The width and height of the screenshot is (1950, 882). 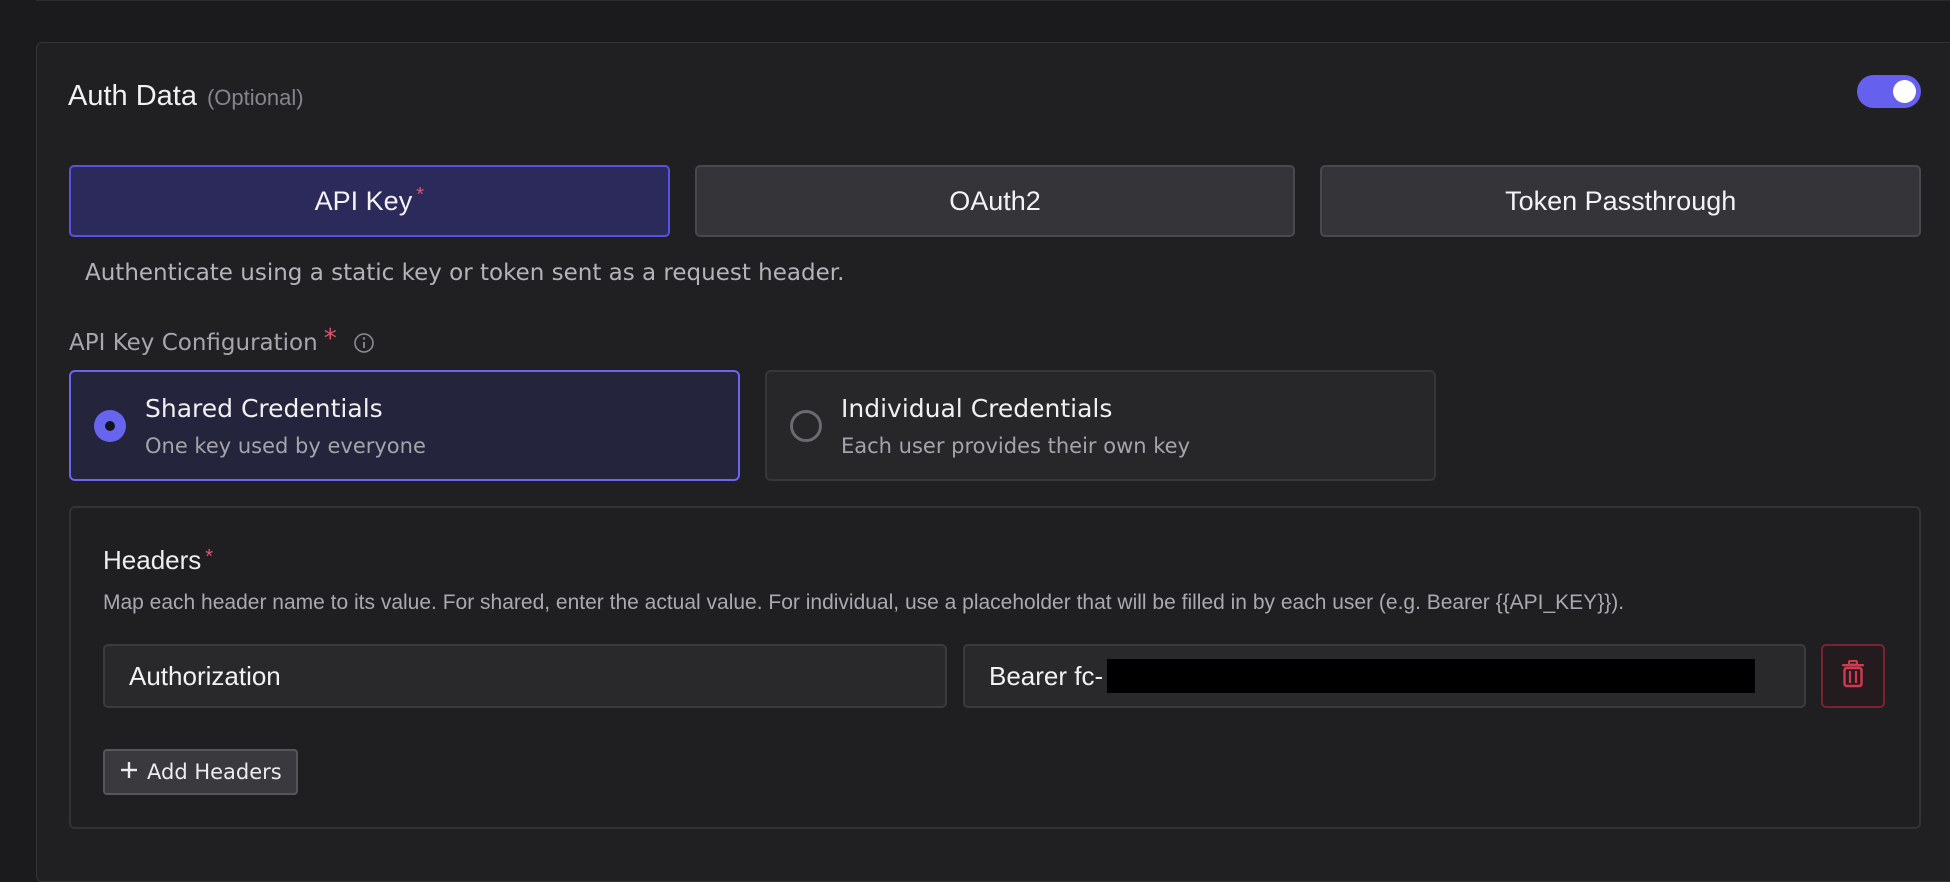 What do you see at coordinates (132, 96) in the screenshot?
I see `section-title: Auth Data` at bounding box center [132, 96].